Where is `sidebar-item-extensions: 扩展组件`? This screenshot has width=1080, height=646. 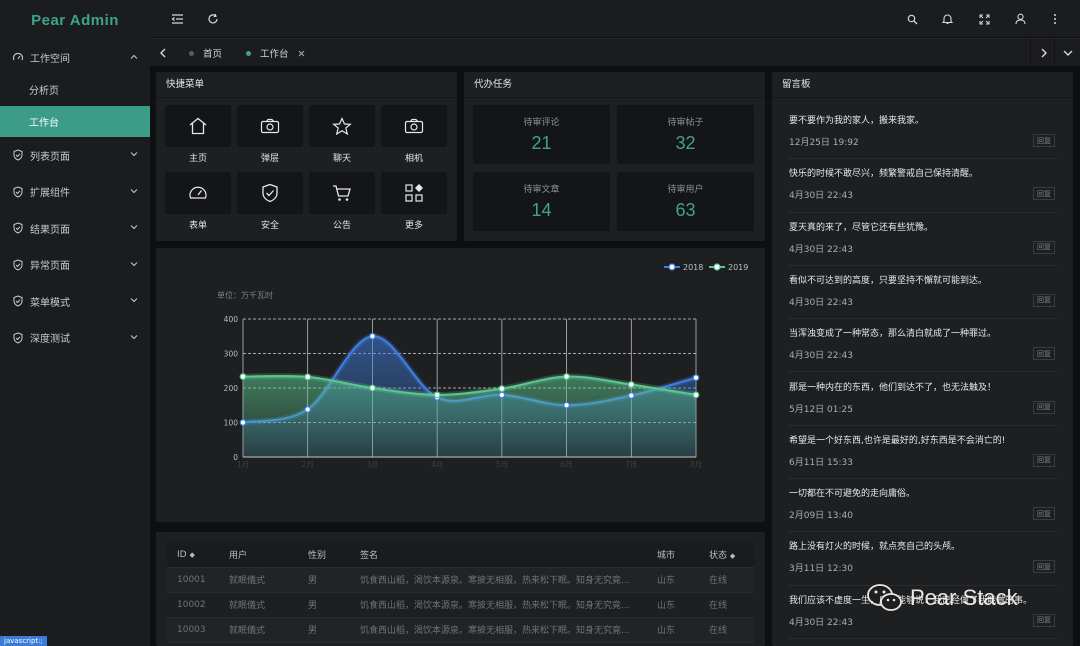
sidebar-item-extensions: 扩展组件 is located at coordinates (75, 192).